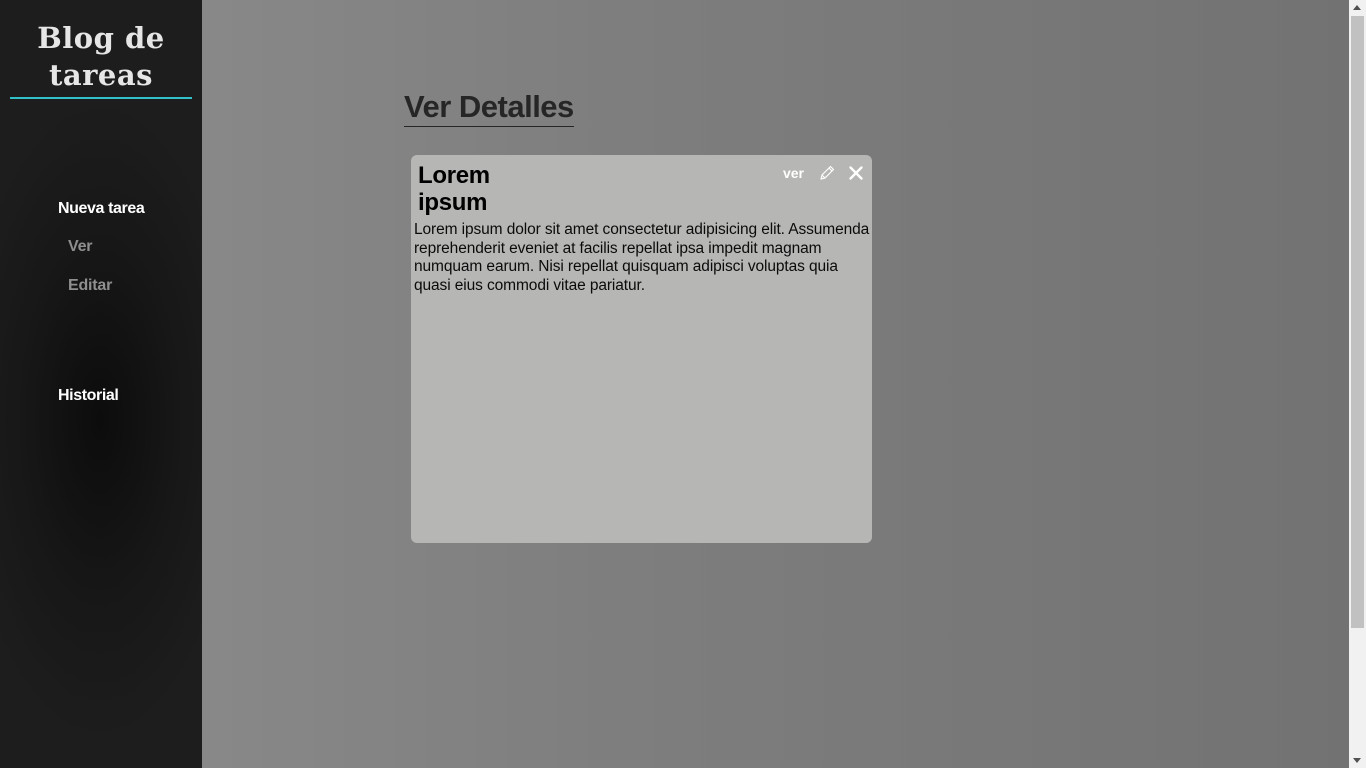 Image resolution: width=1366 pixels, height=768 pixels. What do you see at coordinates (80, 247) in the screenshot?
I see `nav-ver: Ver` at bounding box center [80, 247].